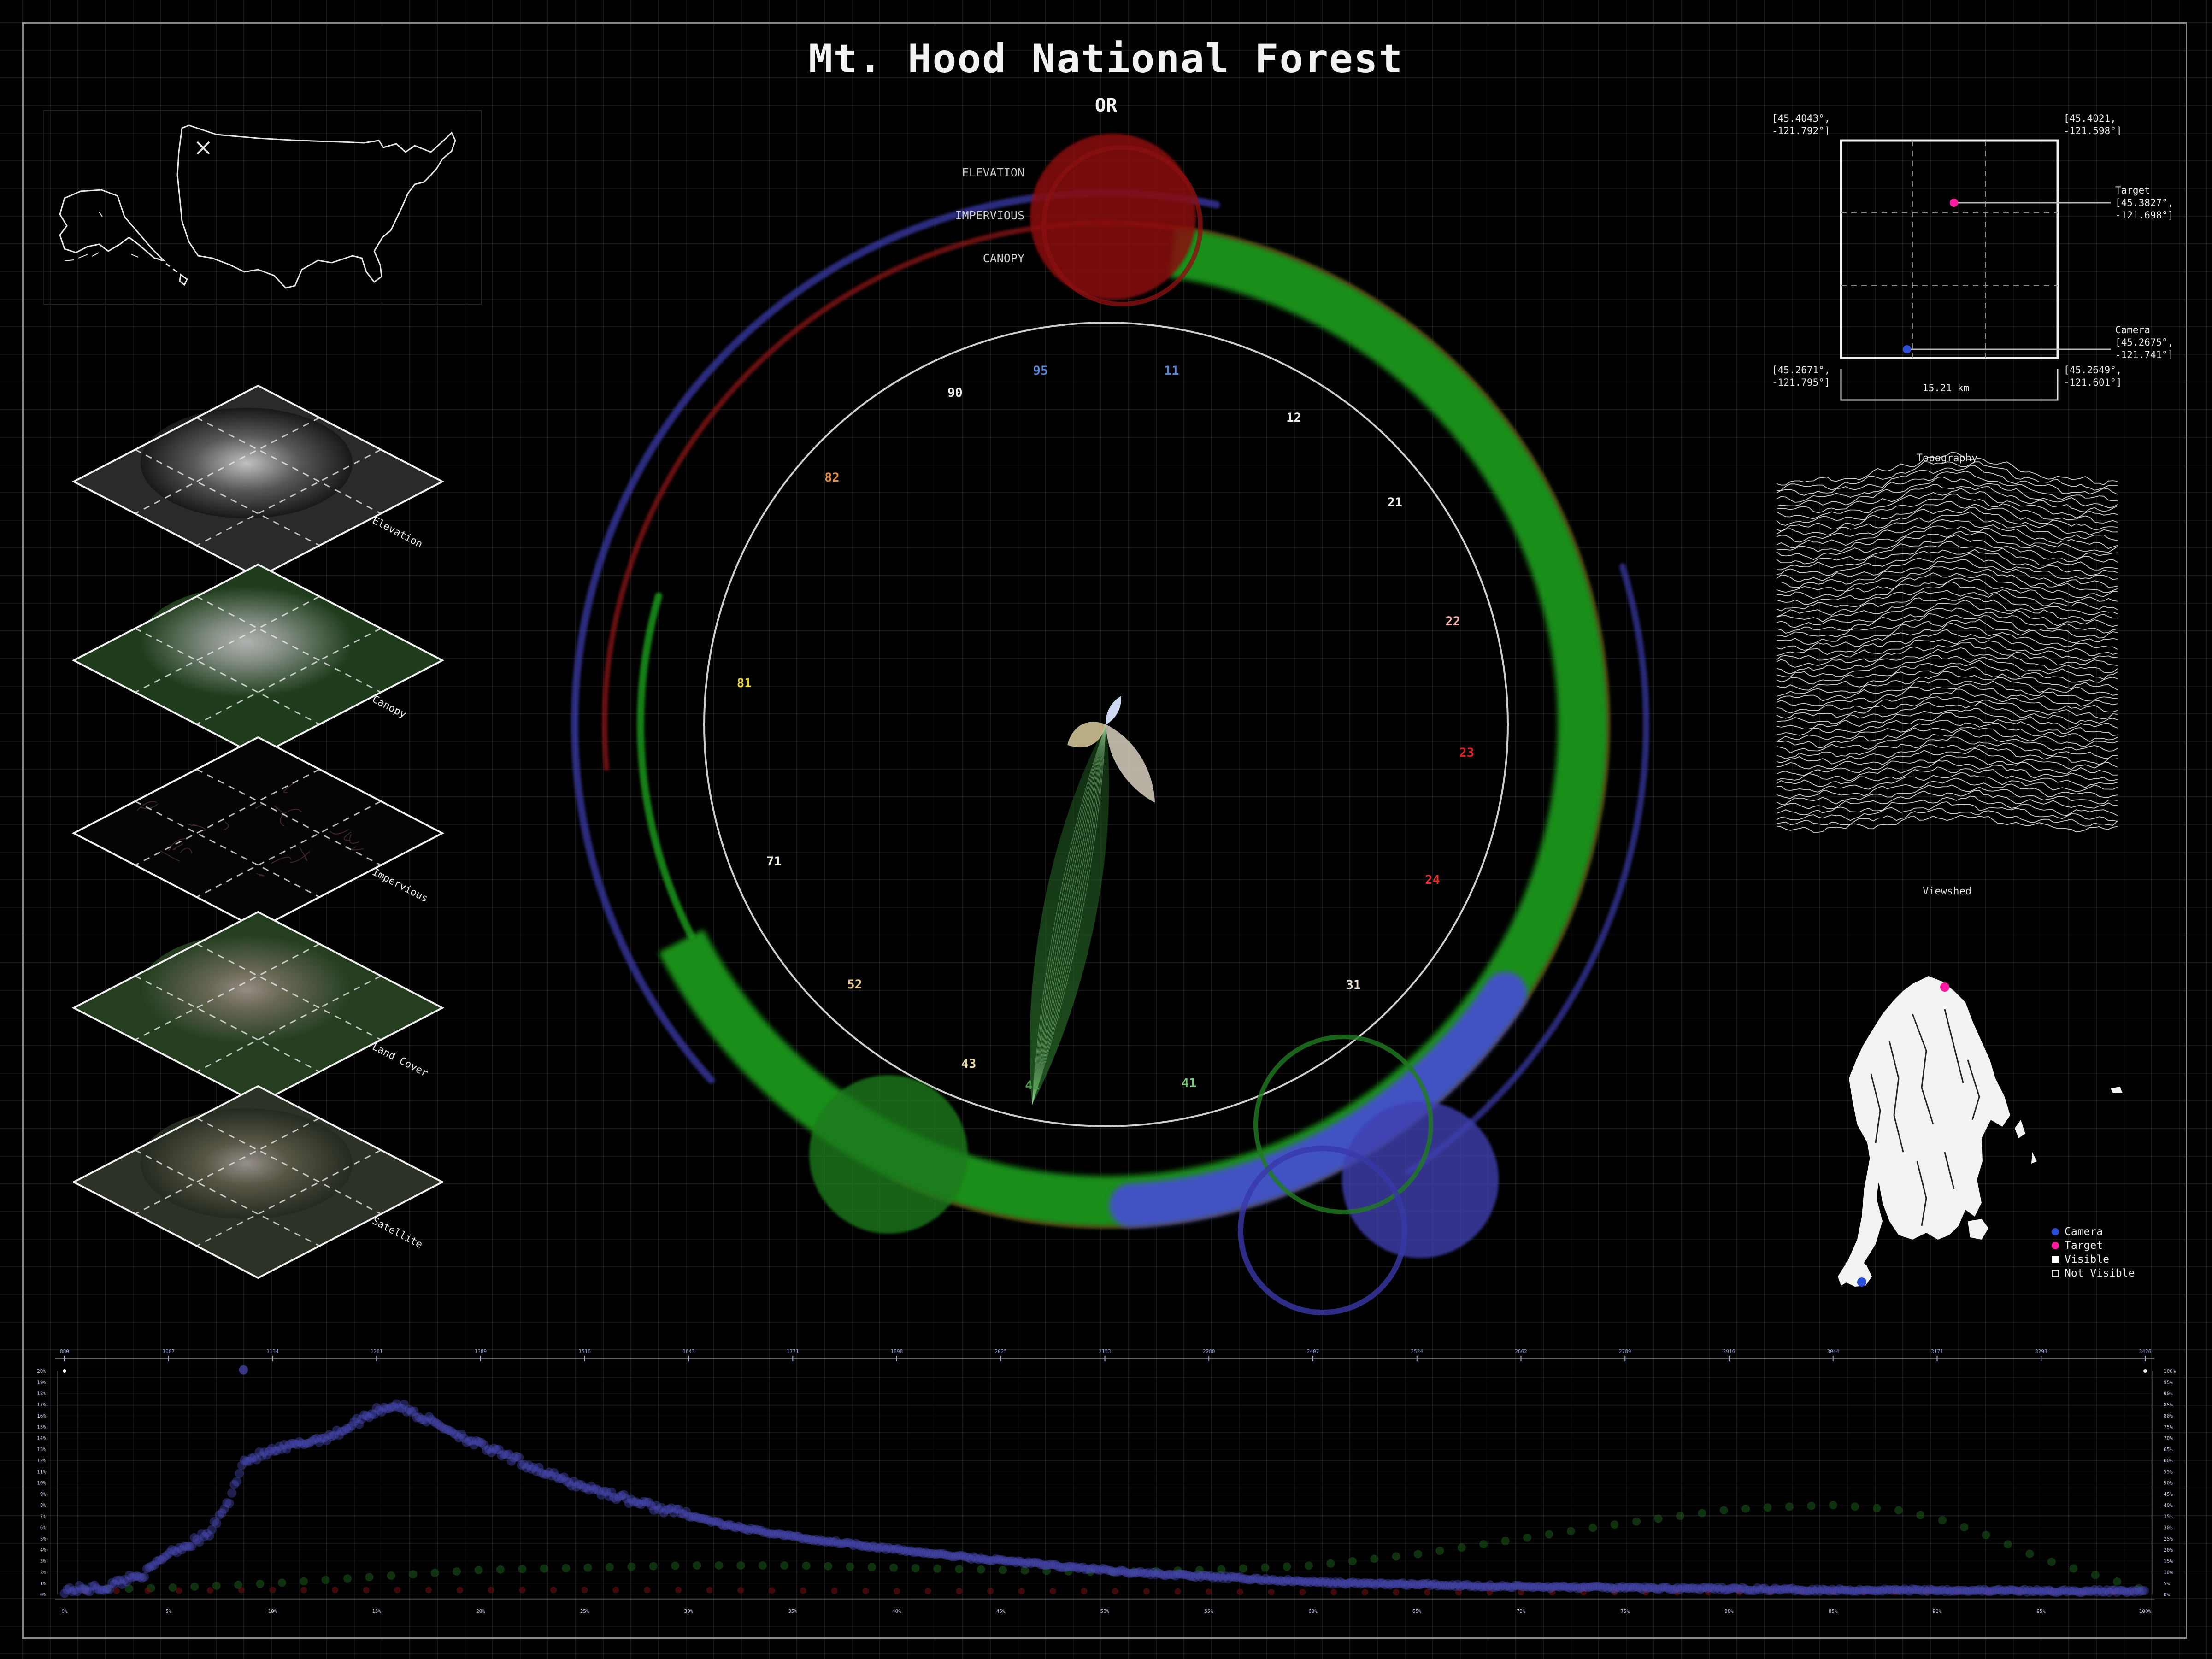 The height and width of the screenshot is (1659, 2212). I want to click on timeline-bottom-tick-label: 70%, so click(1521, 1611).